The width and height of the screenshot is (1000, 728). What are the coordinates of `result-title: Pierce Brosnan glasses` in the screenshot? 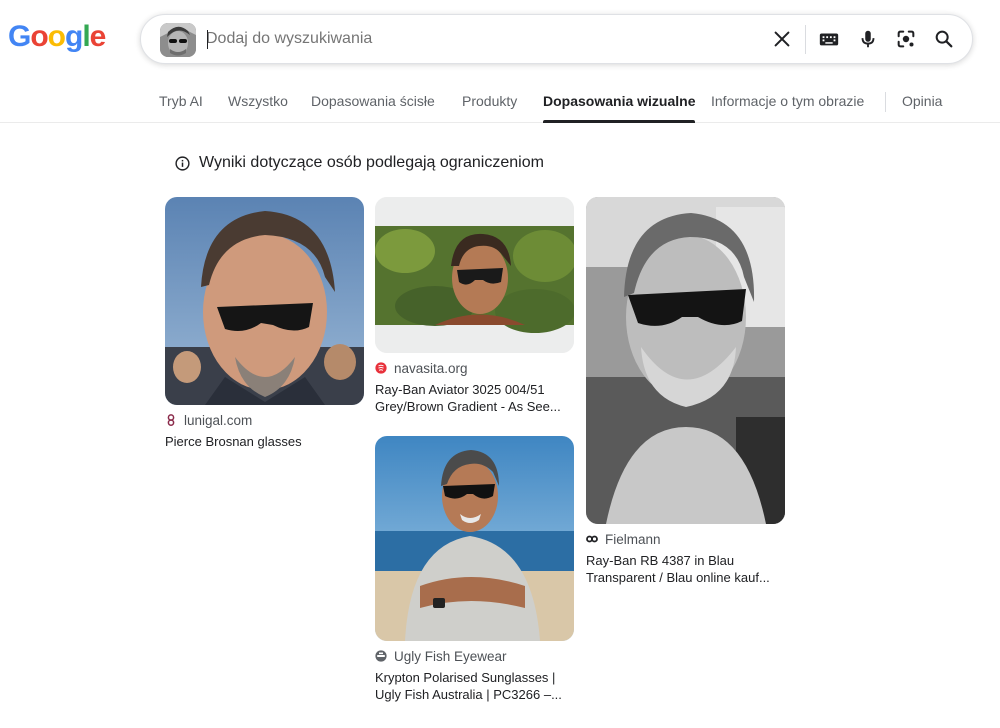 It's located at (264, 441).